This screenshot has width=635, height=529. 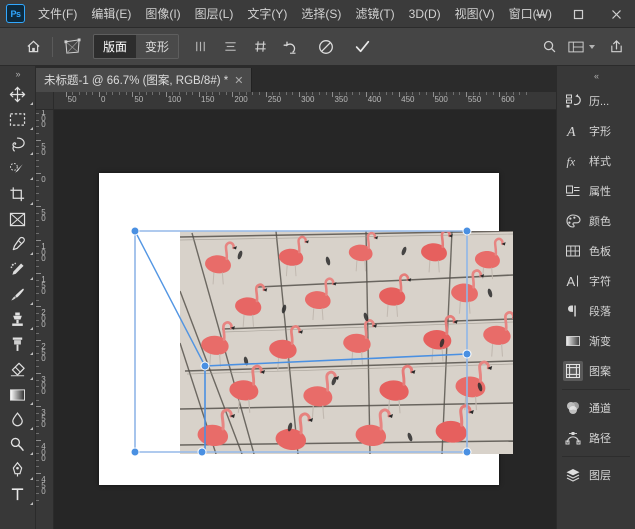 I want to click on maximize-button, so click(x=578, y=14).